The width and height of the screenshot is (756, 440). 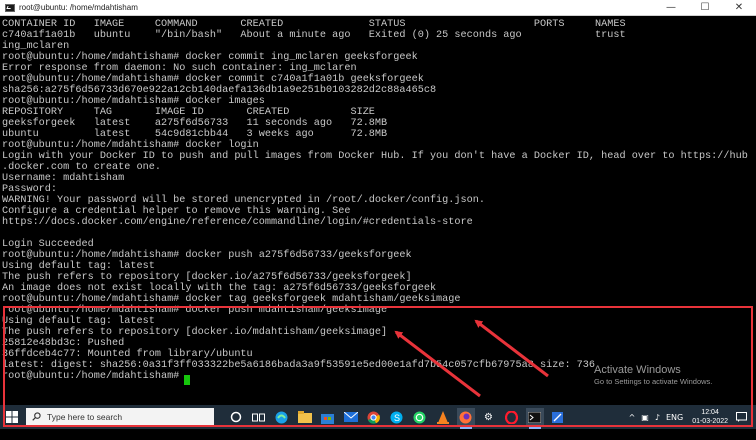 I want to click on network-icon: ▣, so click(x=645, y=417).